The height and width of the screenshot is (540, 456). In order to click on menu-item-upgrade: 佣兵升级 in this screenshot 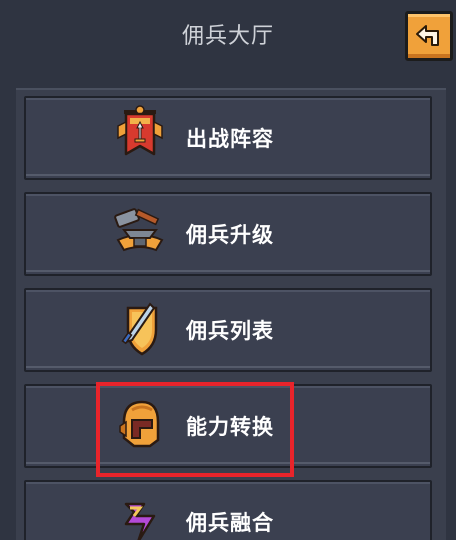, I will do `click(228, 234)`.